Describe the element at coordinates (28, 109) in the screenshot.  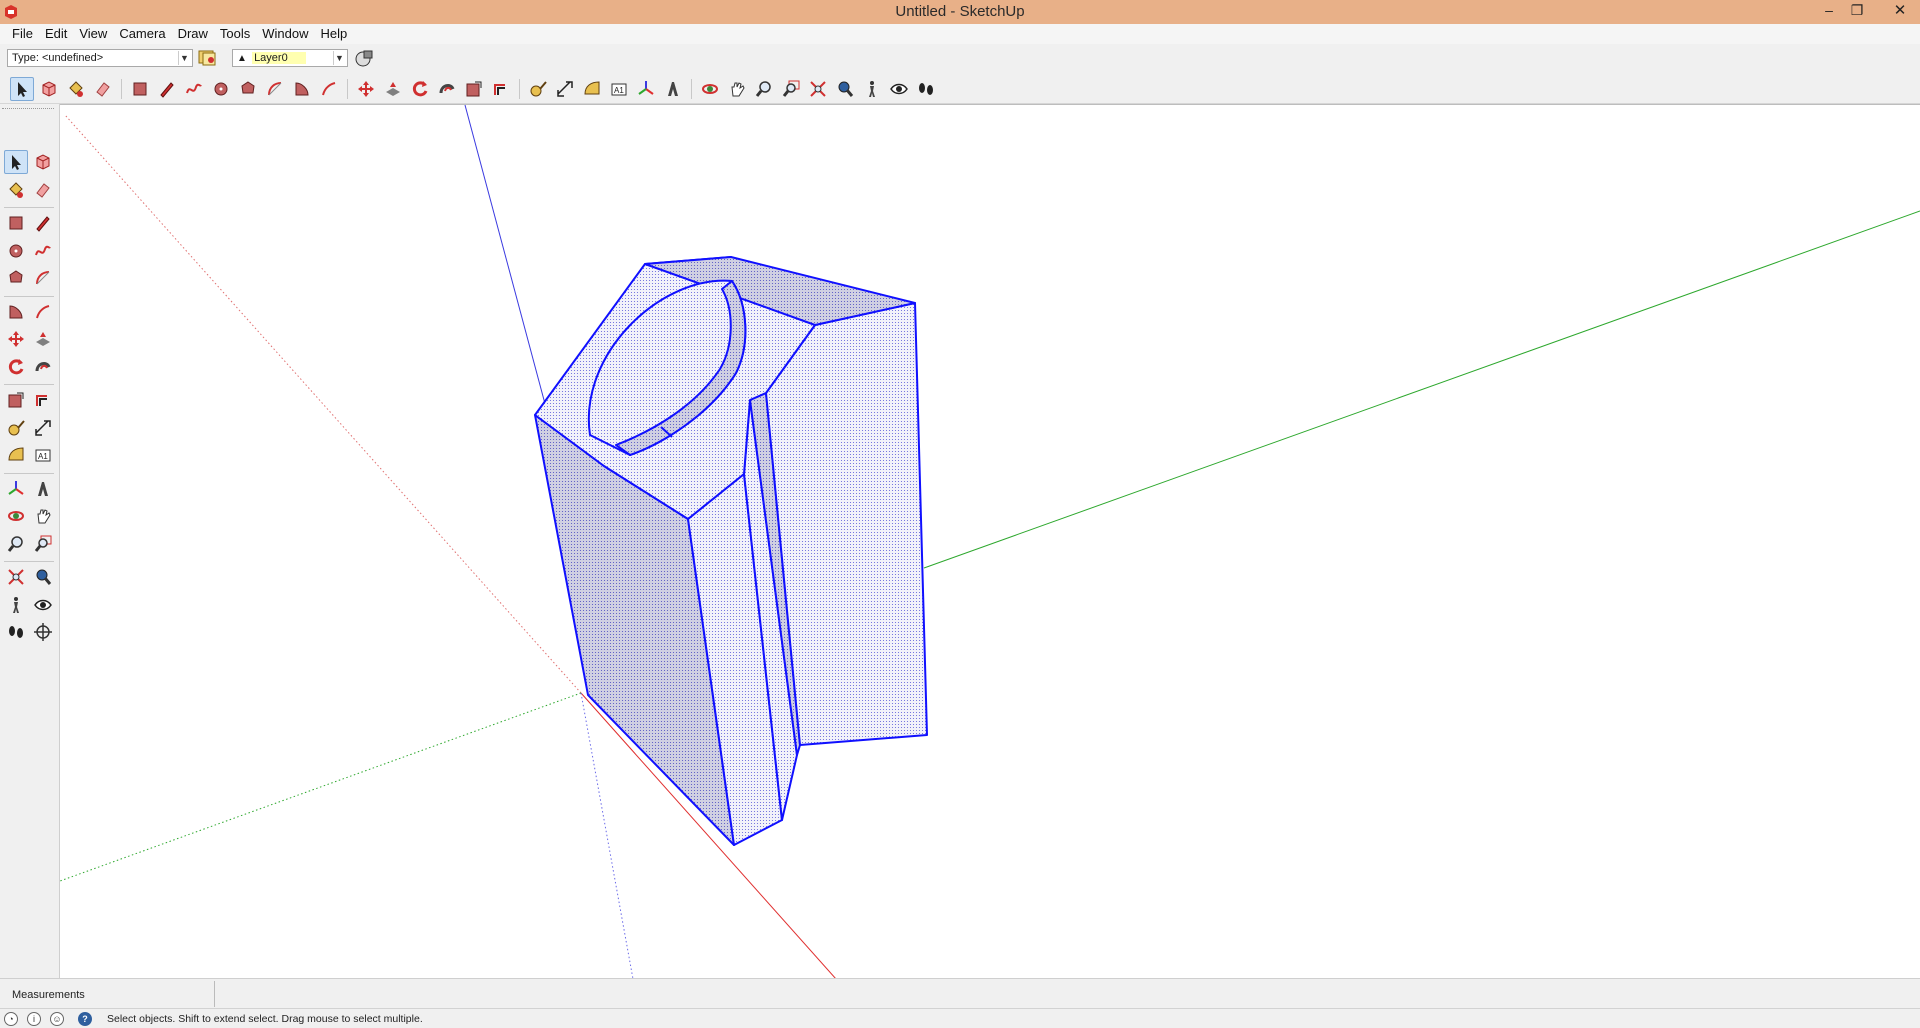
I see `toolbar-grip` at that location.